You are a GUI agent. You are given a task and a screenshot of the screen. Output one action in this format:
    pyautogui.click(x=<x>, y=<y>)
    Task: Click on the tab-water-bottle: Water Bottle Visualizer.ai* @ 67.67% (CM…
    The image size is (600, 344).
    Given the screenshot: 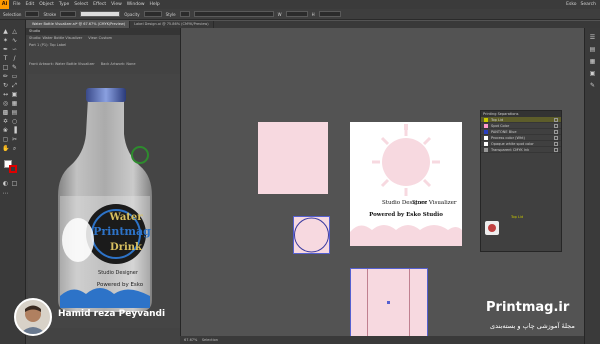 What is the action you would take?
    pyautogui.click(x=79, y=24)
    